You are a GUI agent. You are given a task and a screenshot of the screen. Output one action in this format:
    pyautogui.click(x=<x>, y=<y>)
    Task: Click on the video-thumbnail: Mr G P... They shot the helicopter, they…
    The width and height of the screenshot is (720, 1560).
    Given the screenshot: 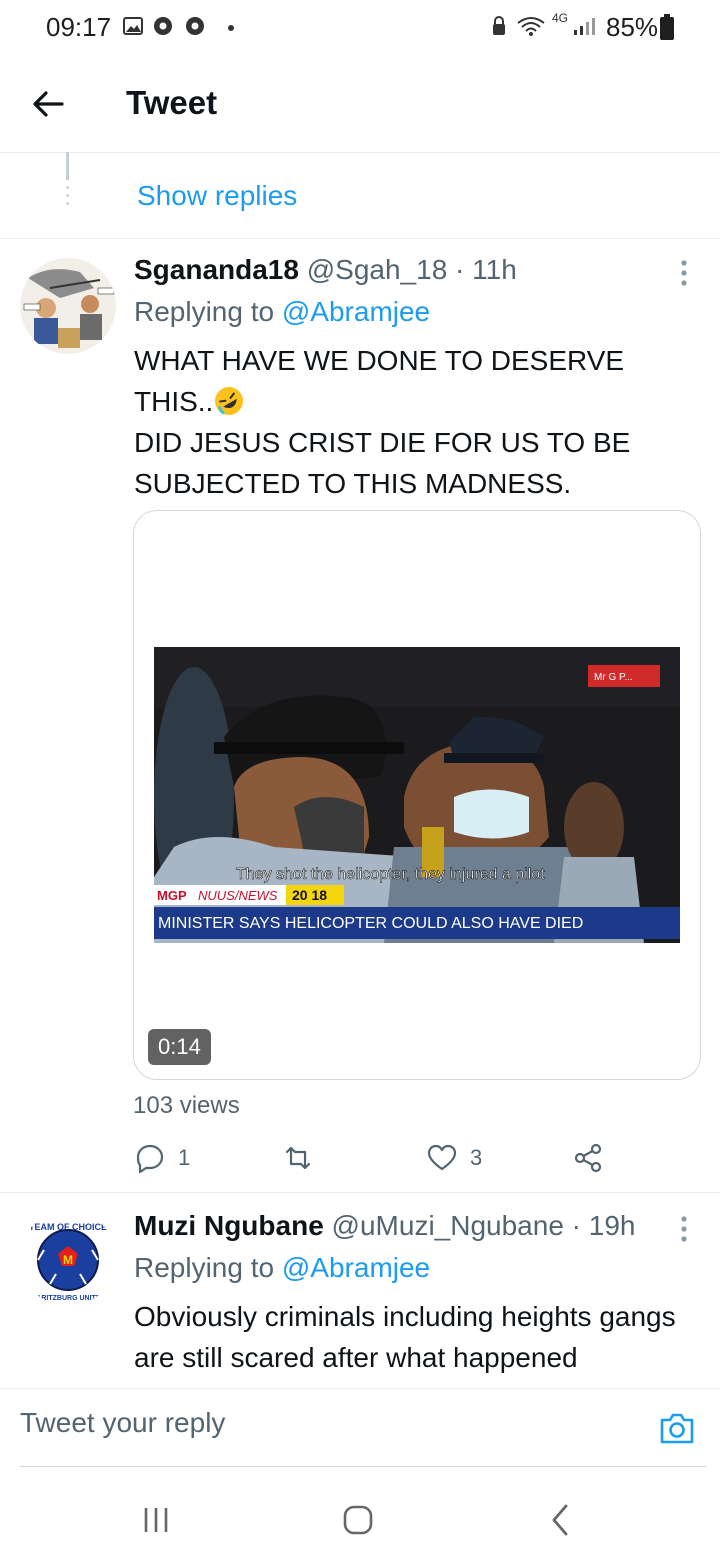 What is the action you would take?
    pyautogui.click(x=417, y=795)
    